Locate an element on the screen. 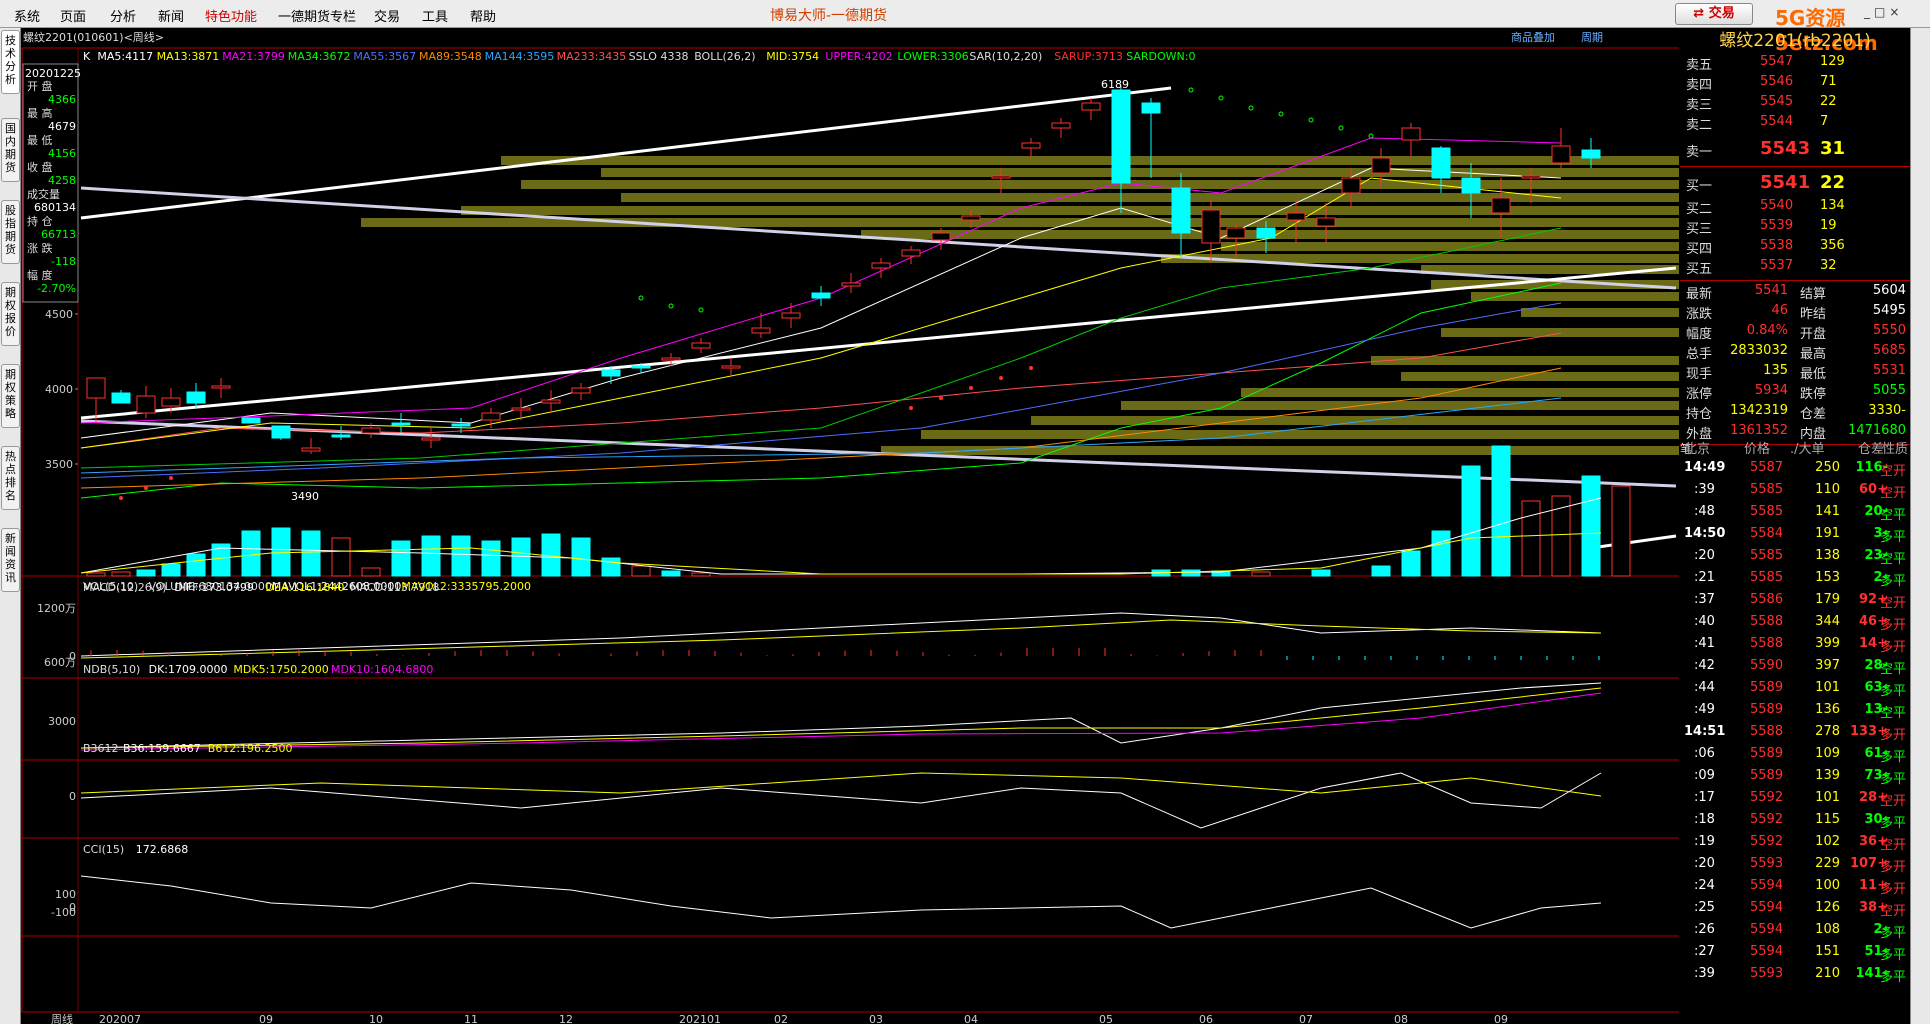  buy-price: 5541 is located at coordinates (1785, 182).